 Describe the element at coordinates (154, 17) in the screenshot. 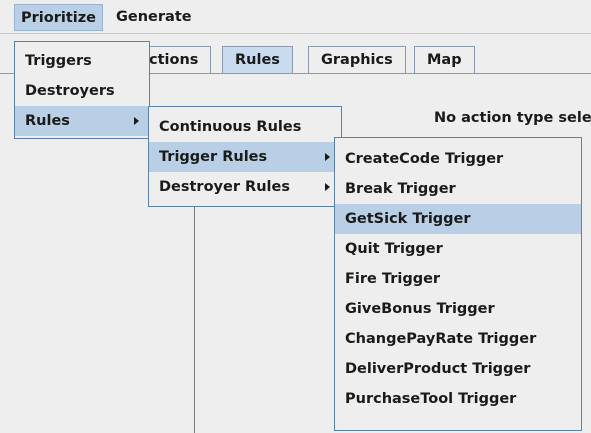

I see `menu-generate: Generate` at that location.